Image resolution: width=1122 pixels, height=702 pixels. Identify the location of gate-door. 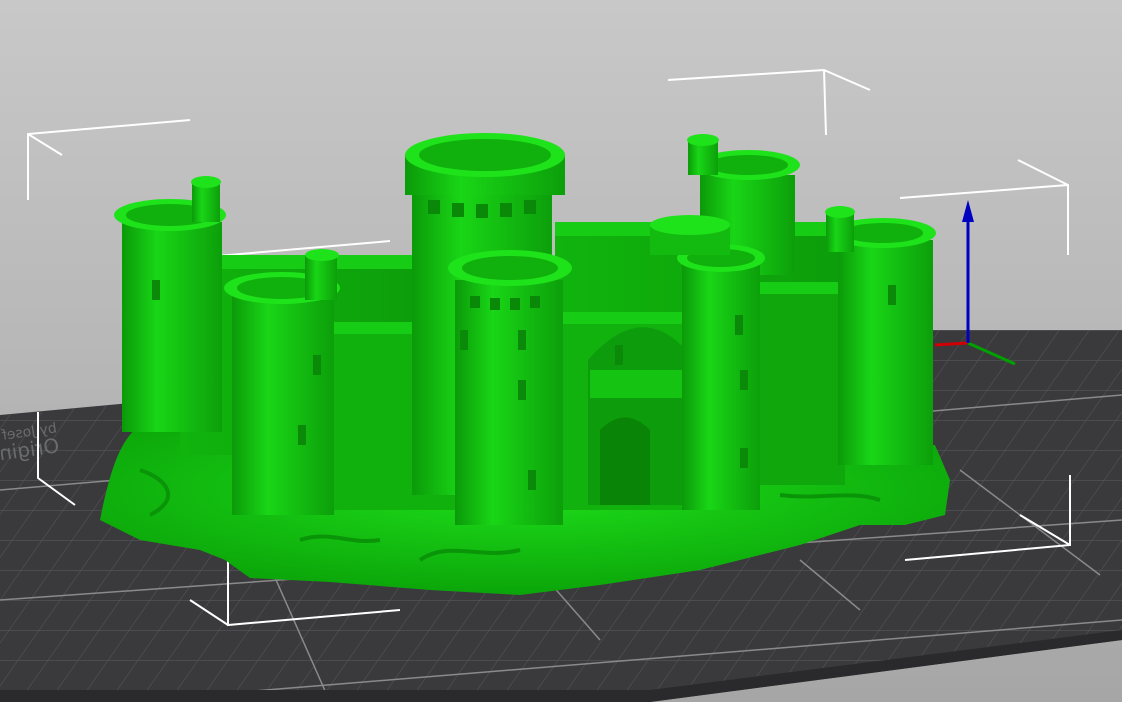
(625, 461).